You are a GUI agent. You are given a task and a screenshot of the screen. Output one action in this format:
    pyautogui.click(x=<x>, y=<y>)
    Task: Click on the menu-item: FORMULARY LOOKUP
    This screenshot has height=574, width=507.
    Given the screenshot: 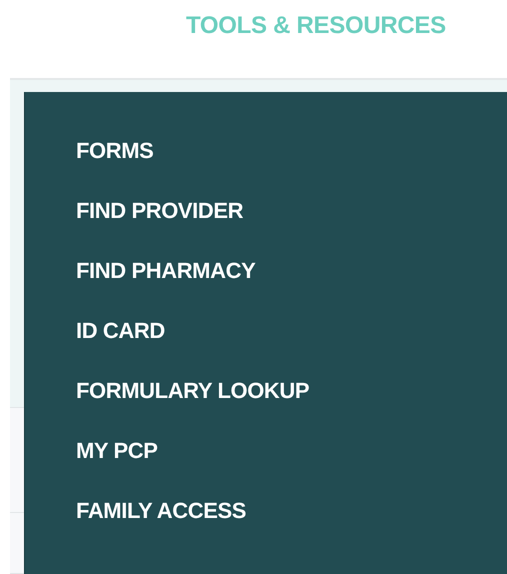 What is the action you would take?
    pyautogui.click(x=193, y=391)
    